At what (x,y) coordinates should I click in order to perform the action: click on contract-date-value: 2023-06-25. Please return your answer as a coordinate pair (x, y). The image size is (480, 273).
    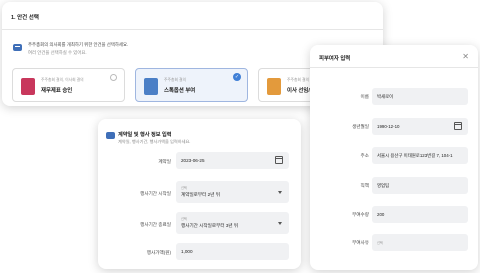
    Looking at the image, I should click on (193, 160).